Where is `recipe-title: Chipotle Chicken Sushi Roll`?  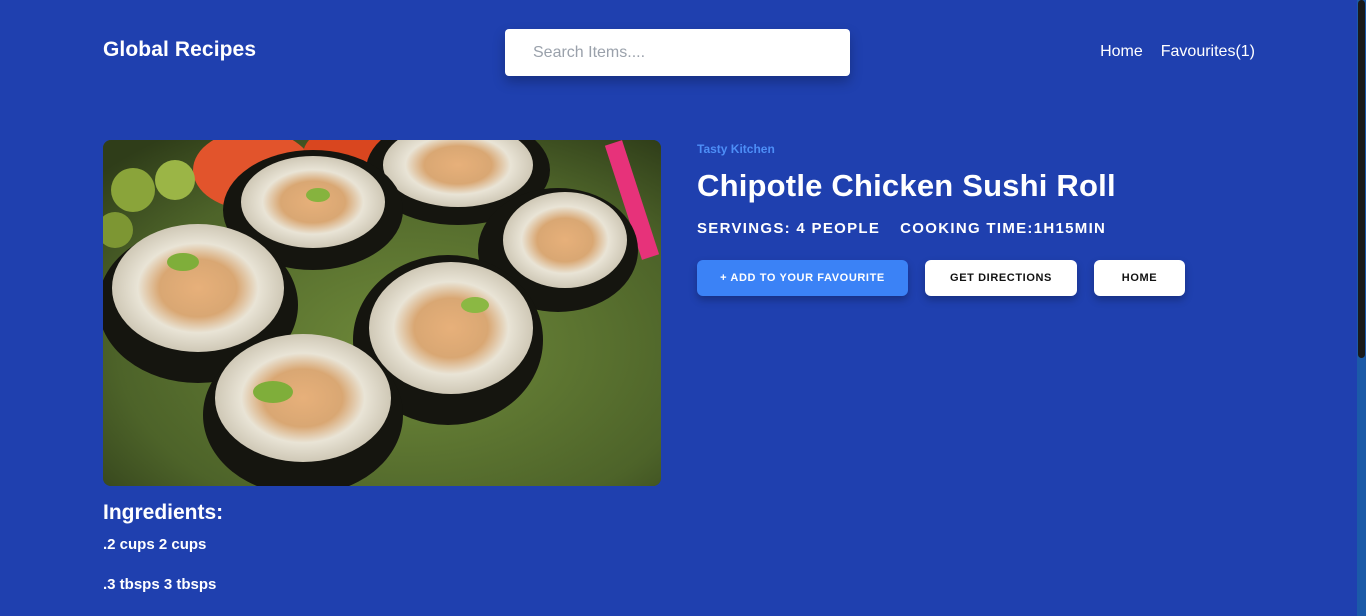 recipe-title: Chipotle Chicken Sushi Roll is located at coordinates (906, 185).